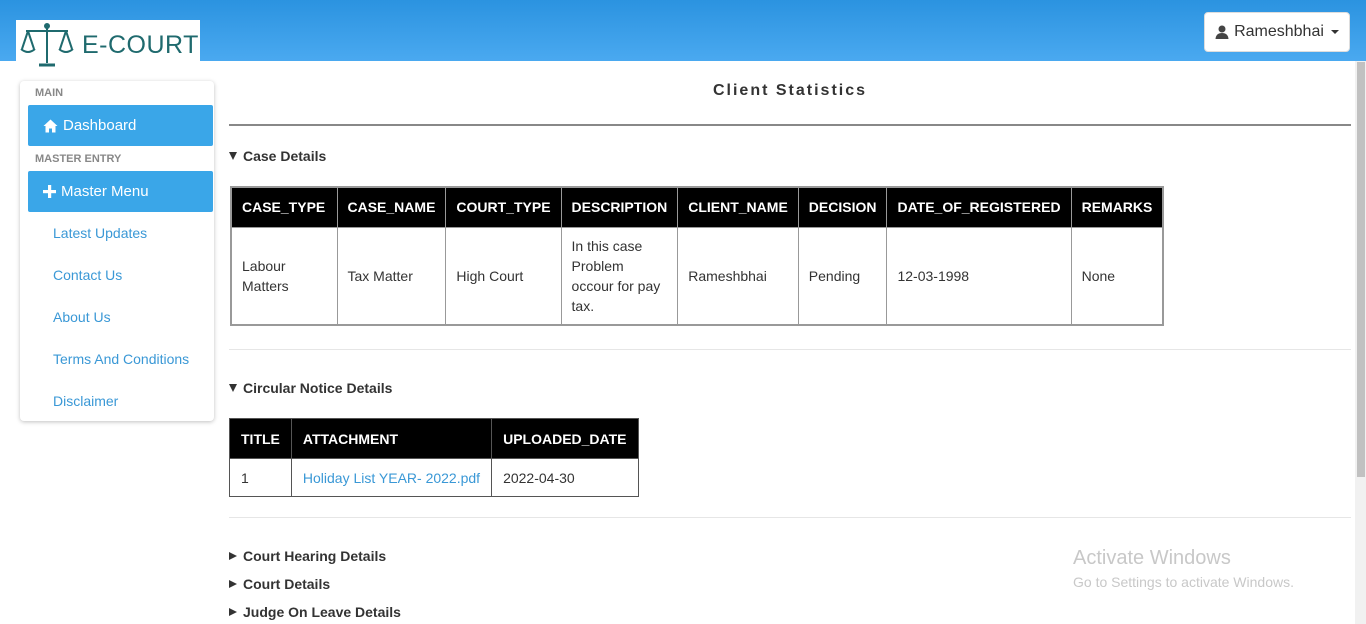  Describe the element at coordinates (315, 556) in the screenshot. I see `section-title: Court Hearing Details` at that location.